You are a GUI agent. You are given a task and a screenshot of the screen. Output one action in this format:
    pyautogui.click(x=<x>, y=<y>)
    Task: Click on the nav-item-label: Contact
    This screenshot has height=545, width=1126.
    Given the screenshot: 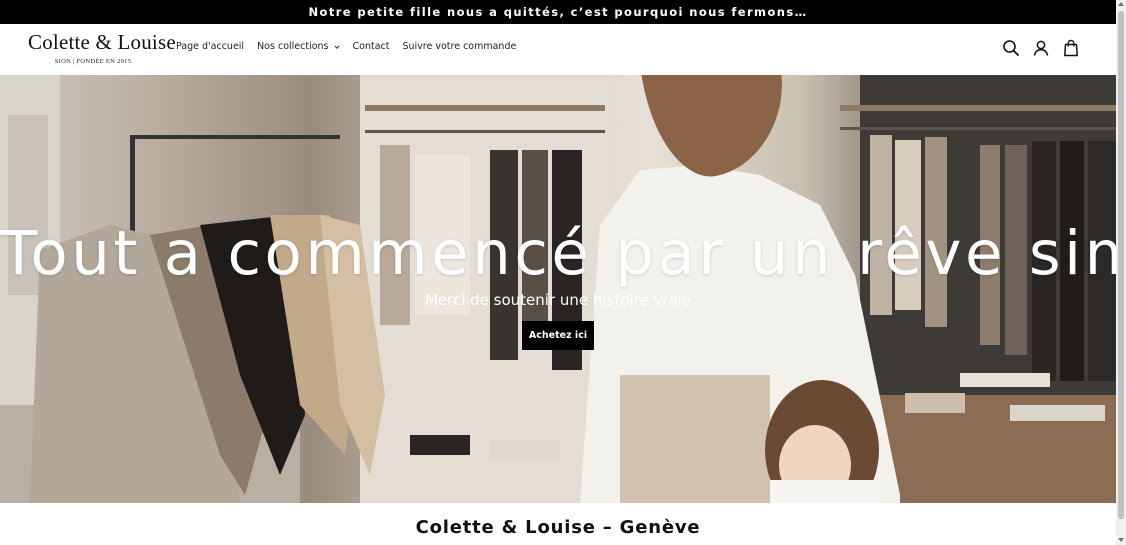 What is the action you would take?
    pyautogui.click(x=371, y=46)
    